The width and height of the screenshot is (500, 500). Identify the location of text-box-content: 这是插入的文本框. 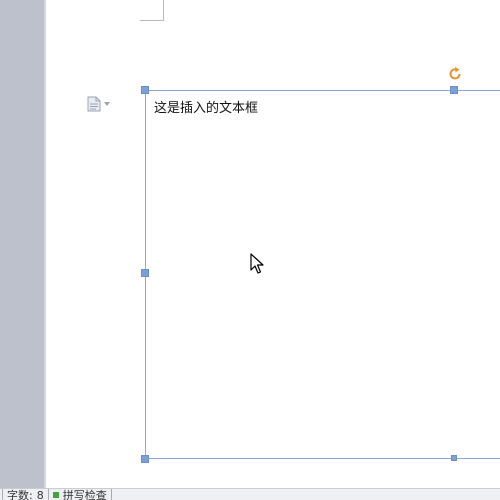
(206, 106).